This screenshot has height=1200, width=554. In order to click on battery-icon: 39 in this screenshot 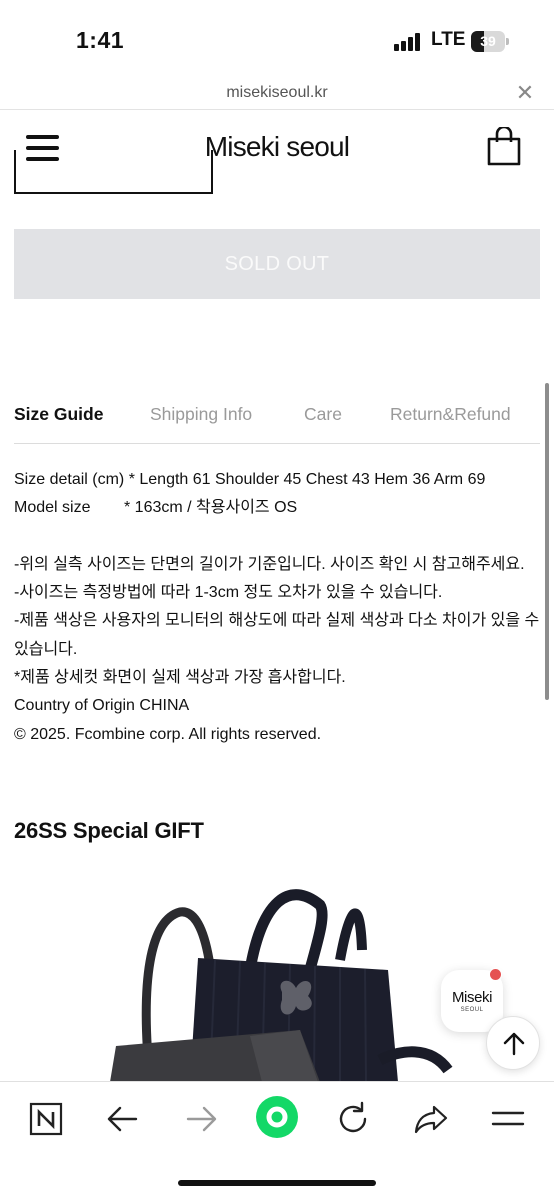, I will do `click(490, 41)`.